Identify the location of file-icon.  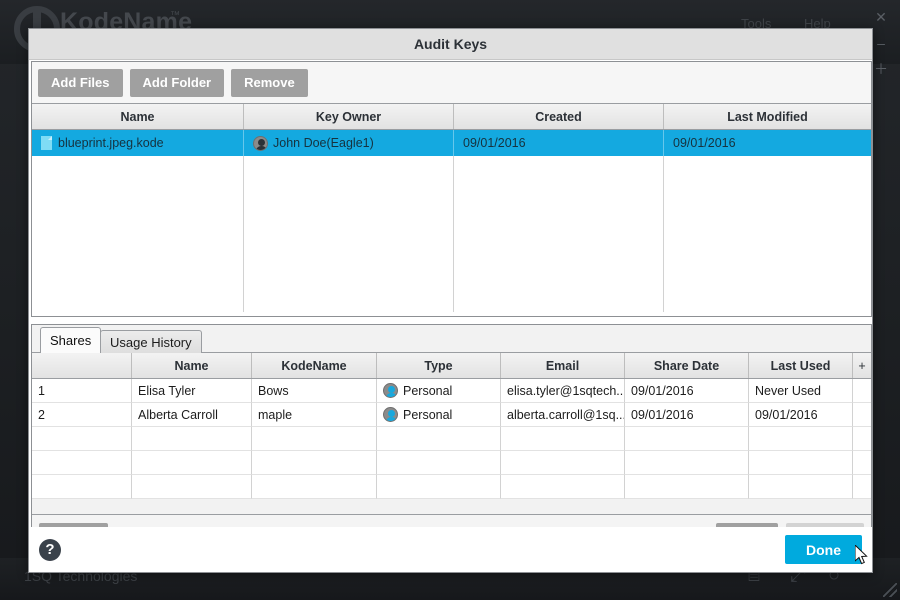
(46, 143).